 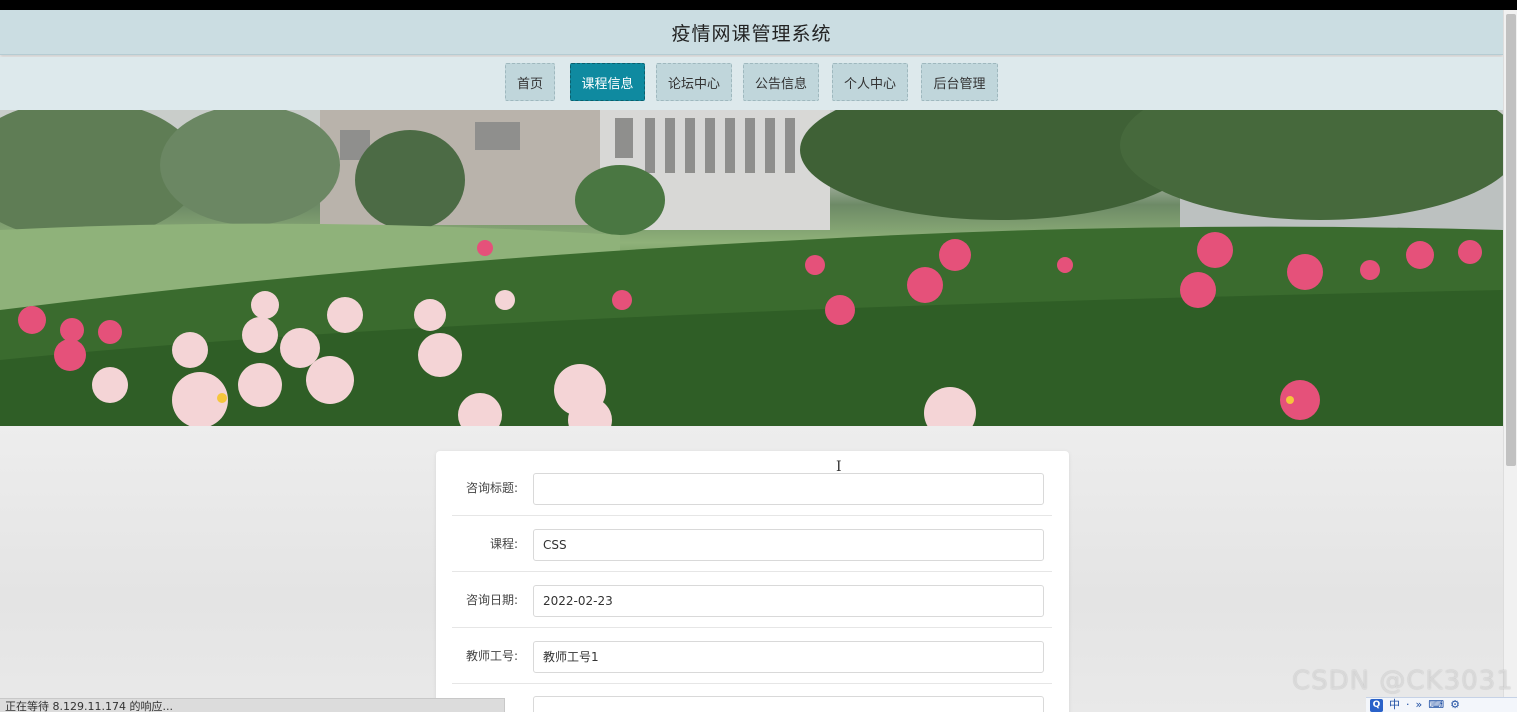 I want to click on main-nav: 首页 课程信息 论坛中心 公告信息 个人中心 后台管理, so click(x=751, y=83).